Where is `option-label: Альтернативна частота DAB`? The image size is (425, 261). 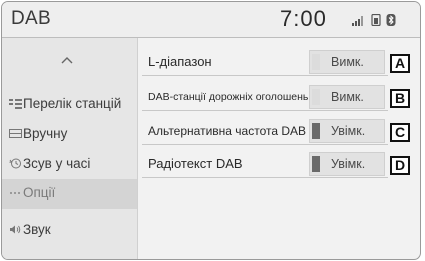 option-label: Альтернативна частота DAB is located at coordinates (227, 131).